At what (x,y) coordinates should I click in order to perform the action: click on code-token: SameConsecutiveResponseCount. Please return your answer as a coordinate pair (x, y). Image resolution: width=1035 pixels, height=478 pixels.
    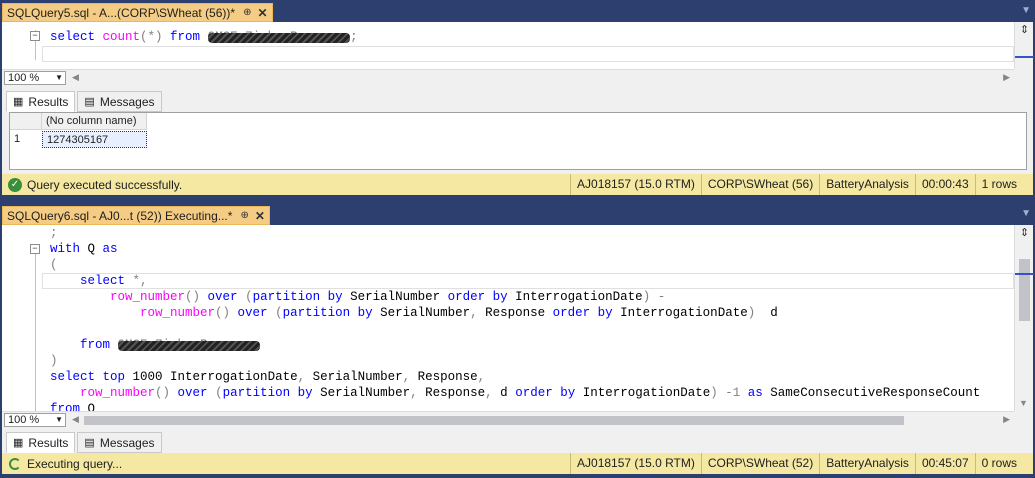
    Looking at the image, I should click on (875, 393).